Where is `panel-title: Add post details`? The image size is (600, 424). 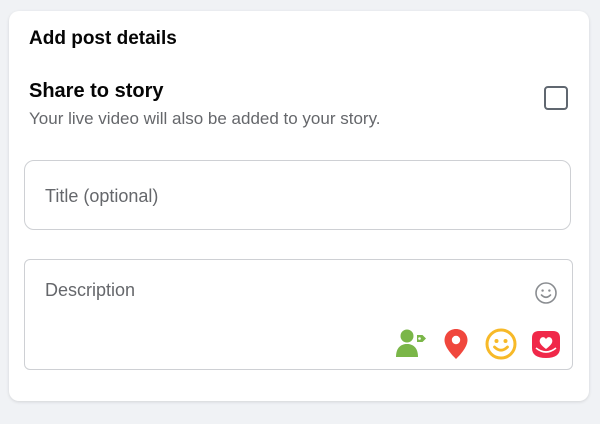
panel-title: Add post details is located at coordinates (103, 38).